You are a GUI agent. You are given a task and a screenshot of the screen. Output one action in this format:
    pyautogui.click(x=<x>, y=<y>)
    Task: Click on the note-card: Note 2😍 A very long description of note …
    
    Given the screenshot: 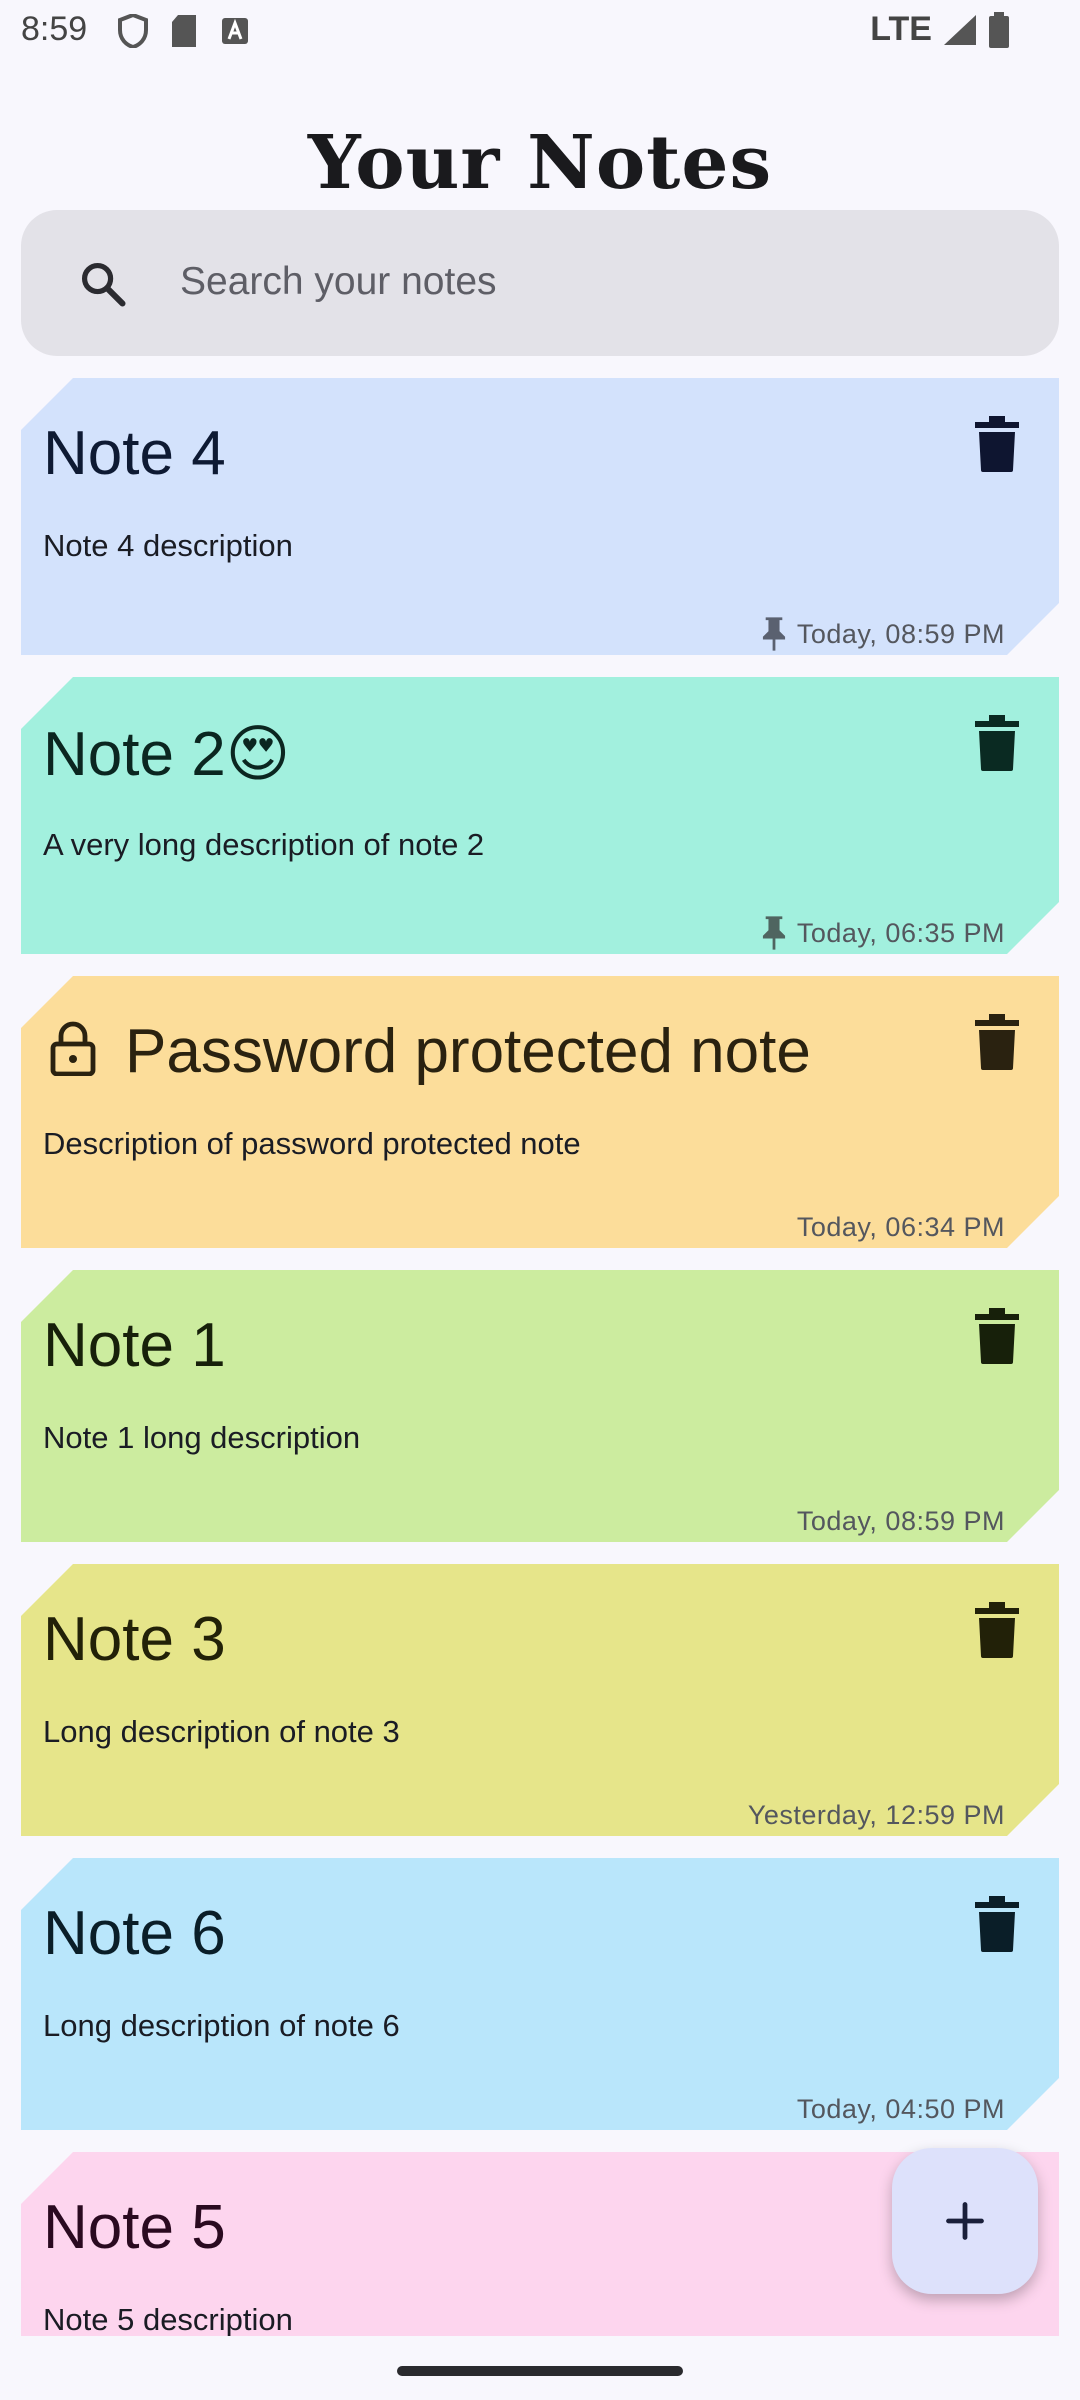 What is the action you would take?
    pyautogui.click(x=540, y=815)
    